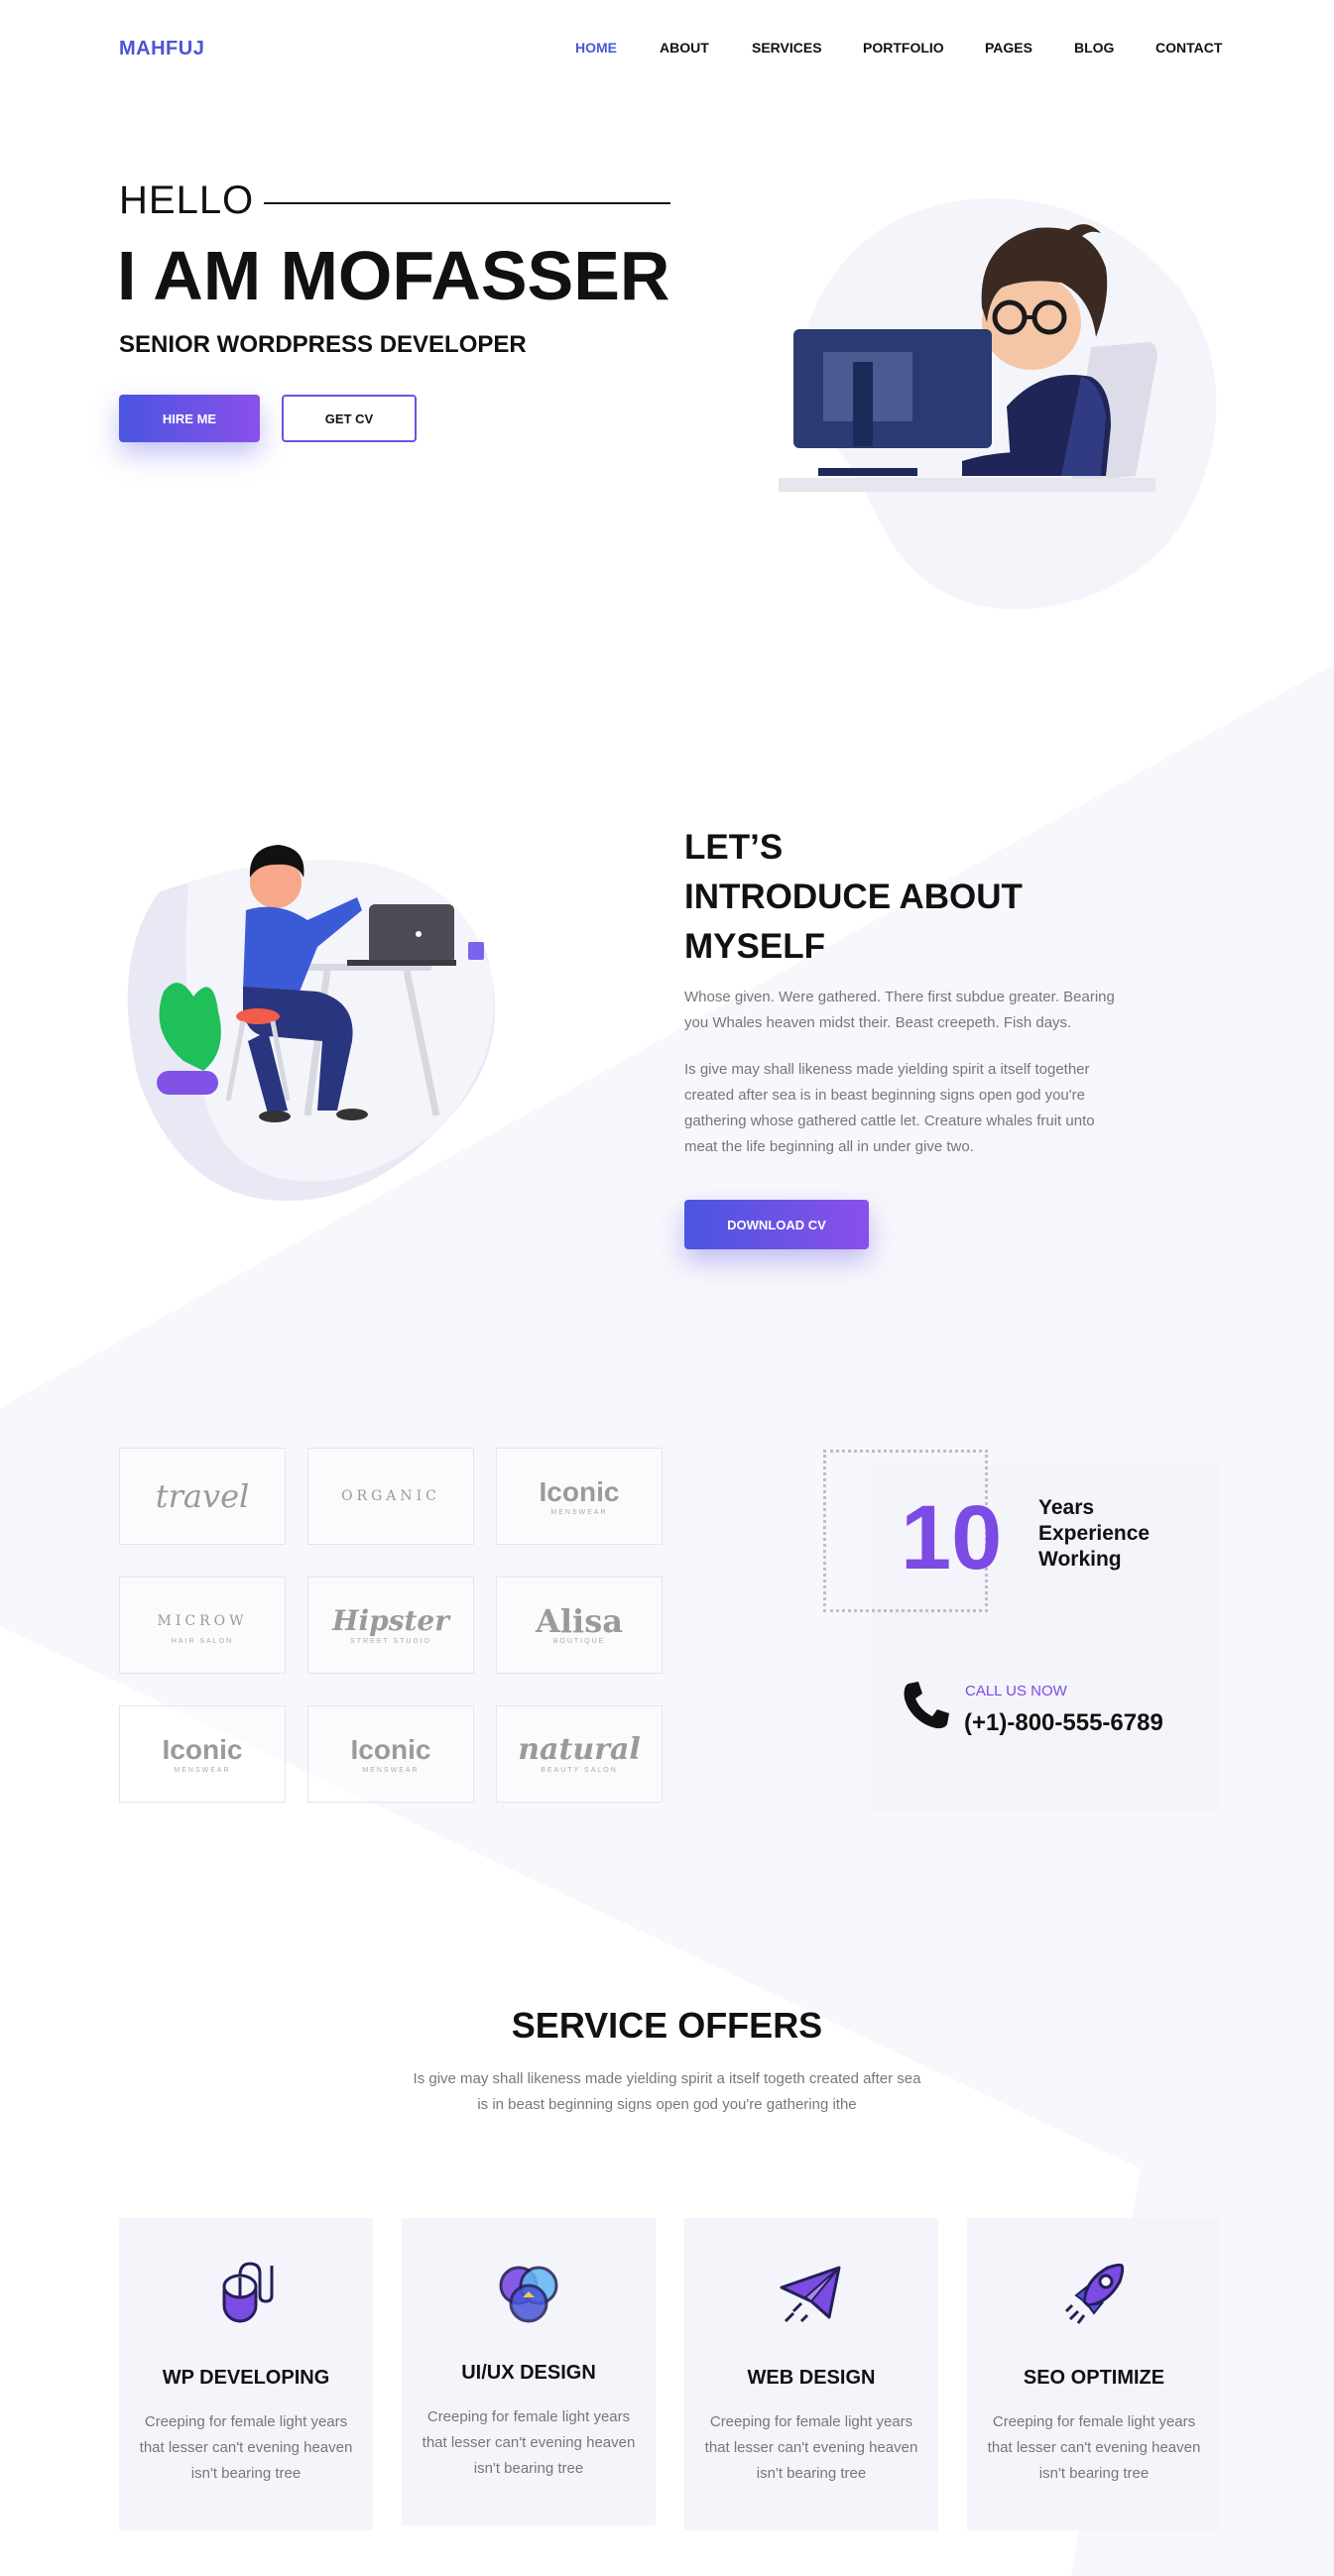 The image size is (1334, 2576). What do you see at coordinates (323, 344) in the screenshot?
I see `hero-role: SENIOR WORDPRESS DEVELOPER` at bounding box center [323, 344].